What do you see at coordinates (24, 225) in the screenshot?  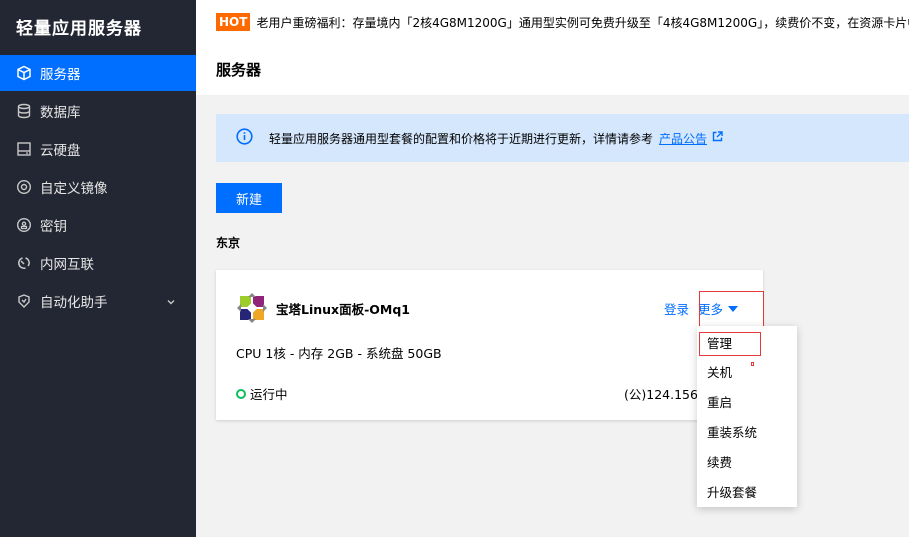 I see `key-icon` at bounding box center [24, 225].